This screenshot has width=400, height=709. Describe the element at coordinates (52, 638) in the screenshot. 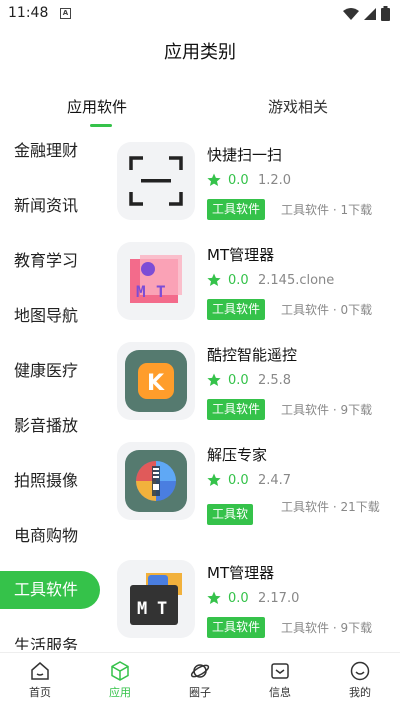

I see `sidebar-item-life: 生活服务` at that location.